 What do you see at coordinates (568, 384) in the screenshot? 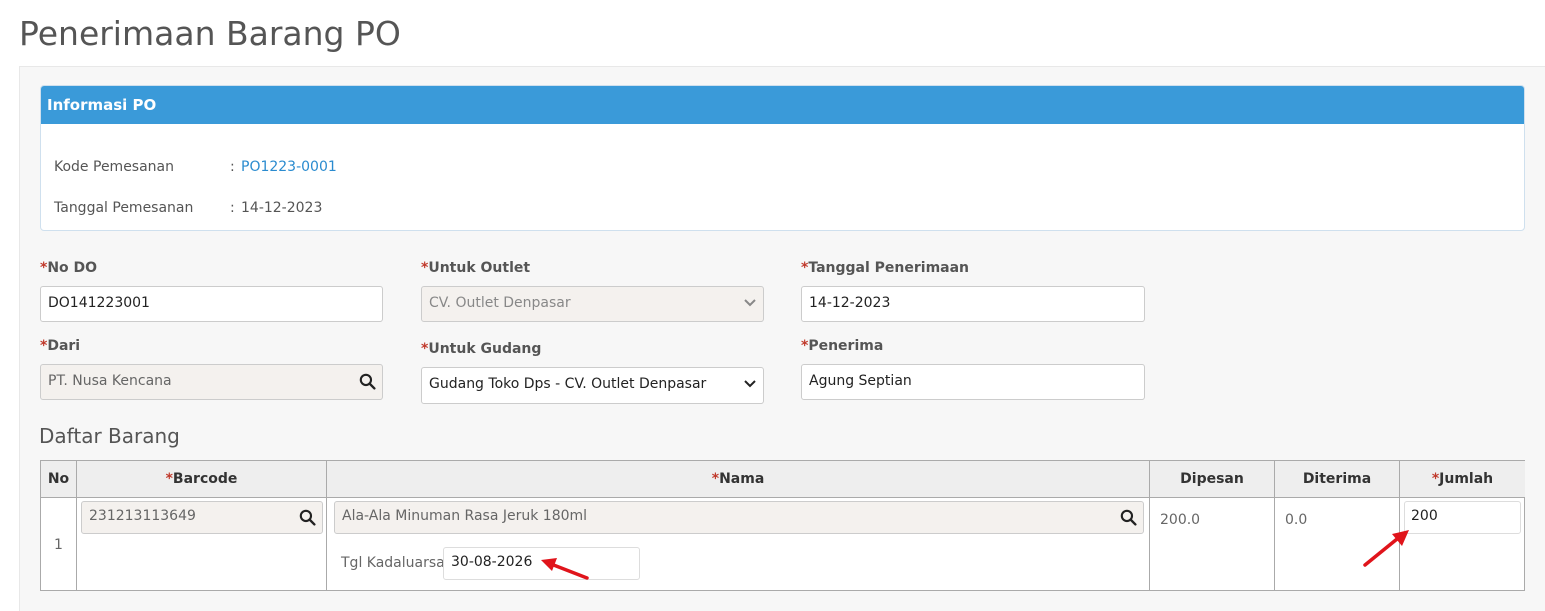
I see `untuk-gudang-value: Gudang Toko Dps - CV. Outlet Denpasar` at bounding box center [568, 384].